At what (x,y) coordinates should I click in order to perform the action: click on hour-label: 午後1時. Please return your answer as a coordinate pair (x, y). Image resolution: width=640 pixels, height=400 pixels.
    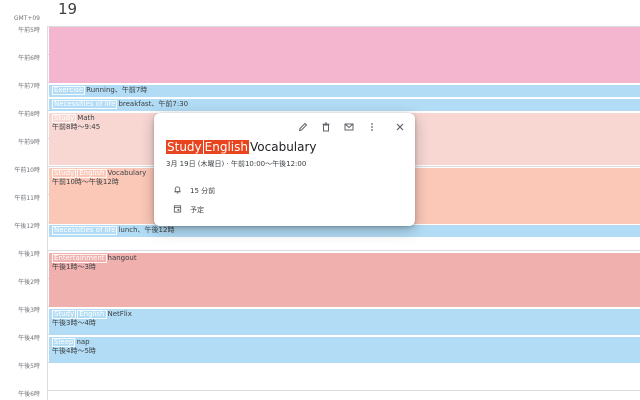
    Looking at the image, I should click on (29, 254).